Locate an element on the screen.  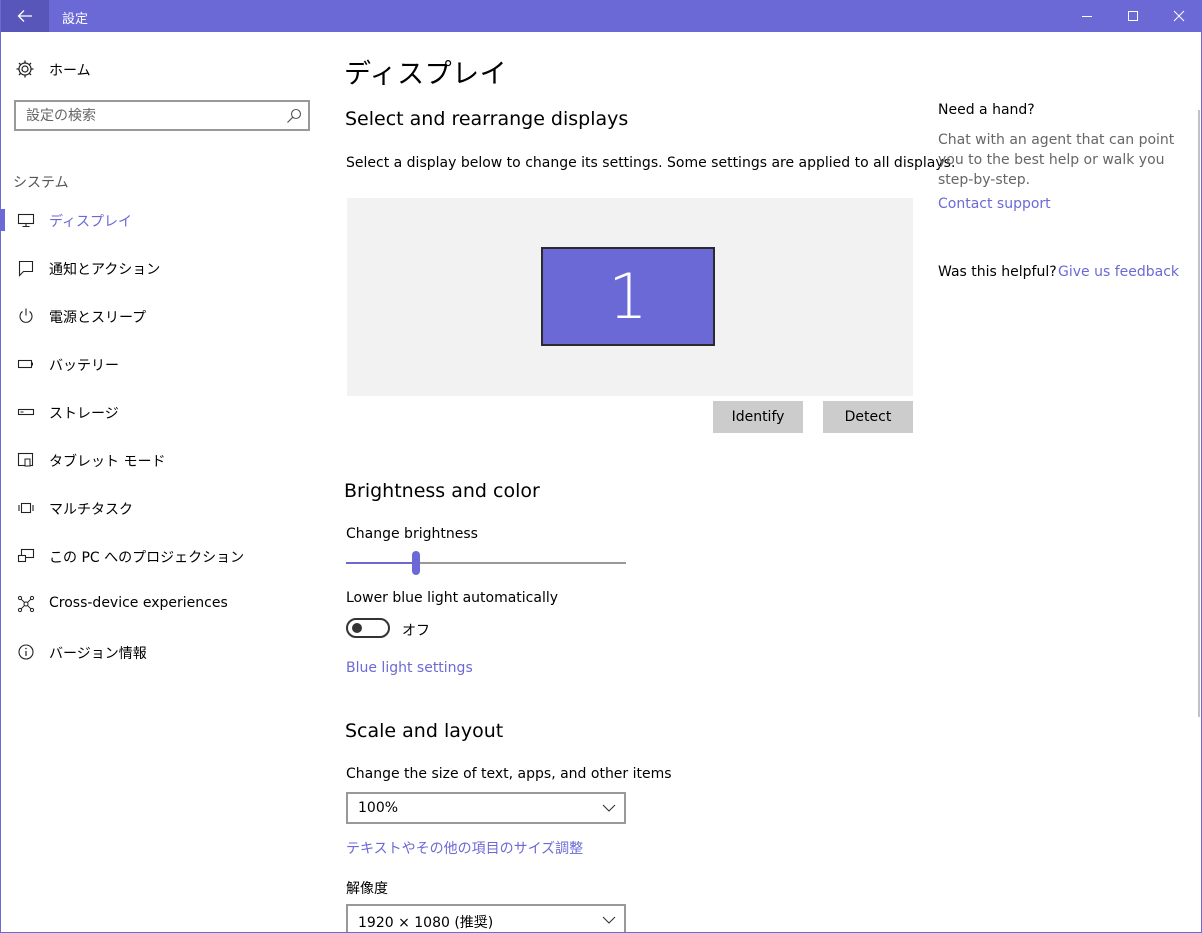
give-feedback-link: Give us feedback is located at coordinates (1118, 272).